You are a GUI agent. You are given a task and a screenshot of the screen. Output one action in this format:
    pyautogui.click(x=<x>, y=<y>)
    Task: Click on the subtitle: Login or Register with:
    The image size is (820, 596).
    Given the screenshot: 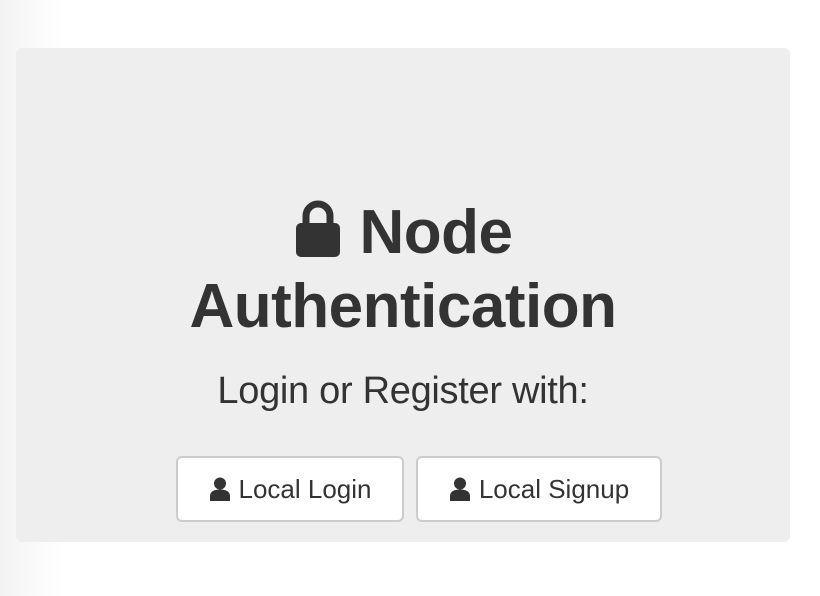 What is the action you would take?
    pyautogui.click(x=403, y=391)
    